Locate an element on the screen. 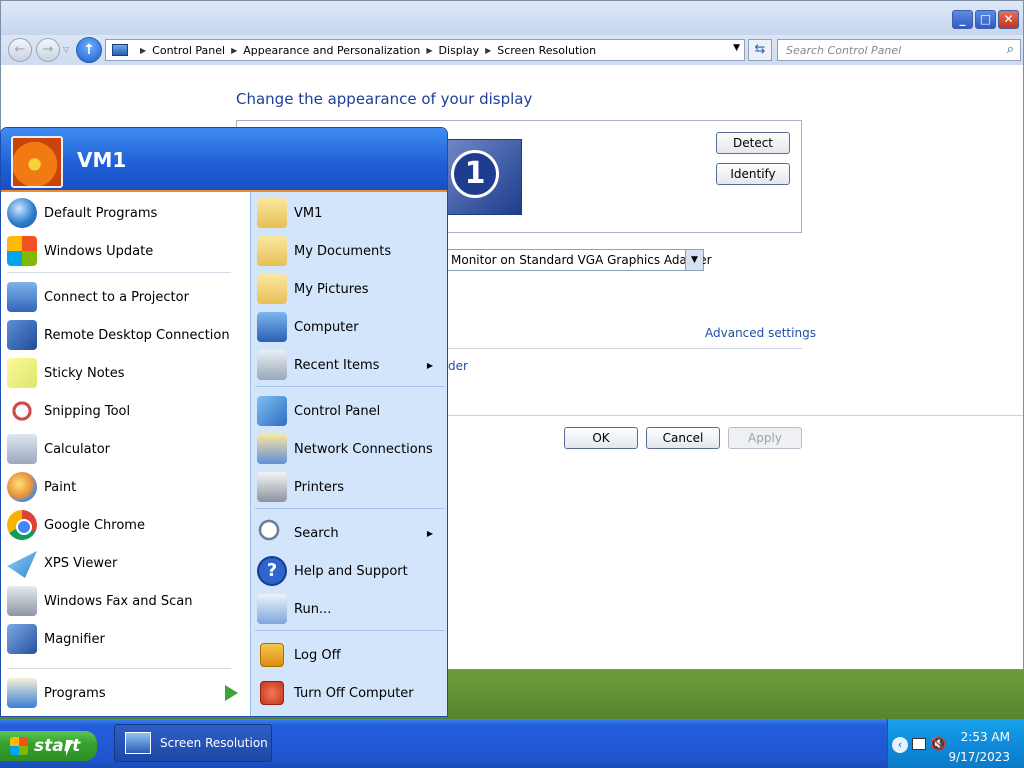 Image resolution: width=1024 pixels, height=768 pixels. menu-item-sticky-notes: Sticky Notes is located at coordinates (66, 373).